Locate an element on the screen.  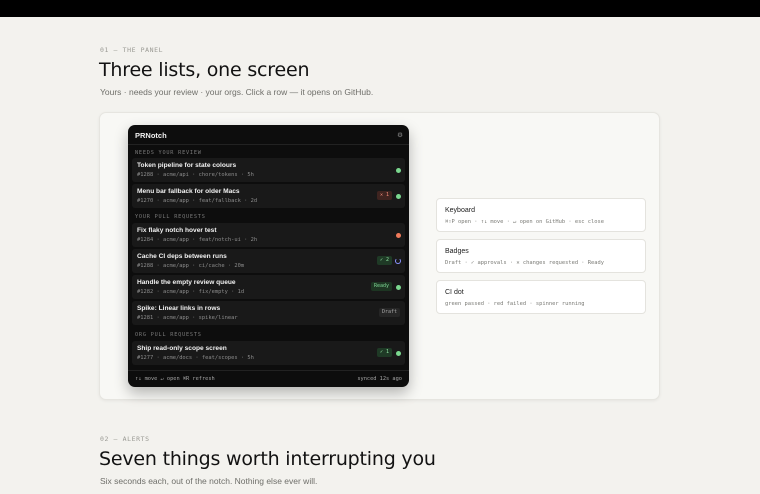
pr-title: Ship read-only scope screen is located at coordinates (182, 348).